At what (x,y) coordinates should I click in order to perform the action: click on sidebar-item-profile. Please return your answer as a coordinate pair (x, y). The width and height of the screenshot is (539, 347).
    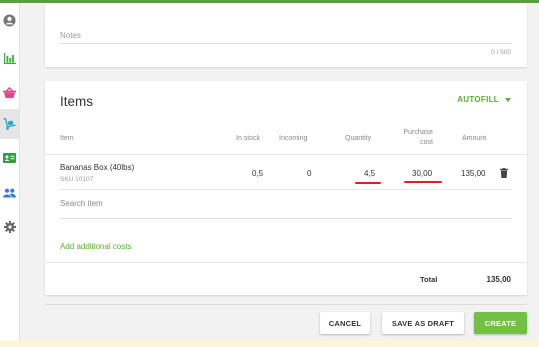
    Looking at the image, I should click on (9, 20).